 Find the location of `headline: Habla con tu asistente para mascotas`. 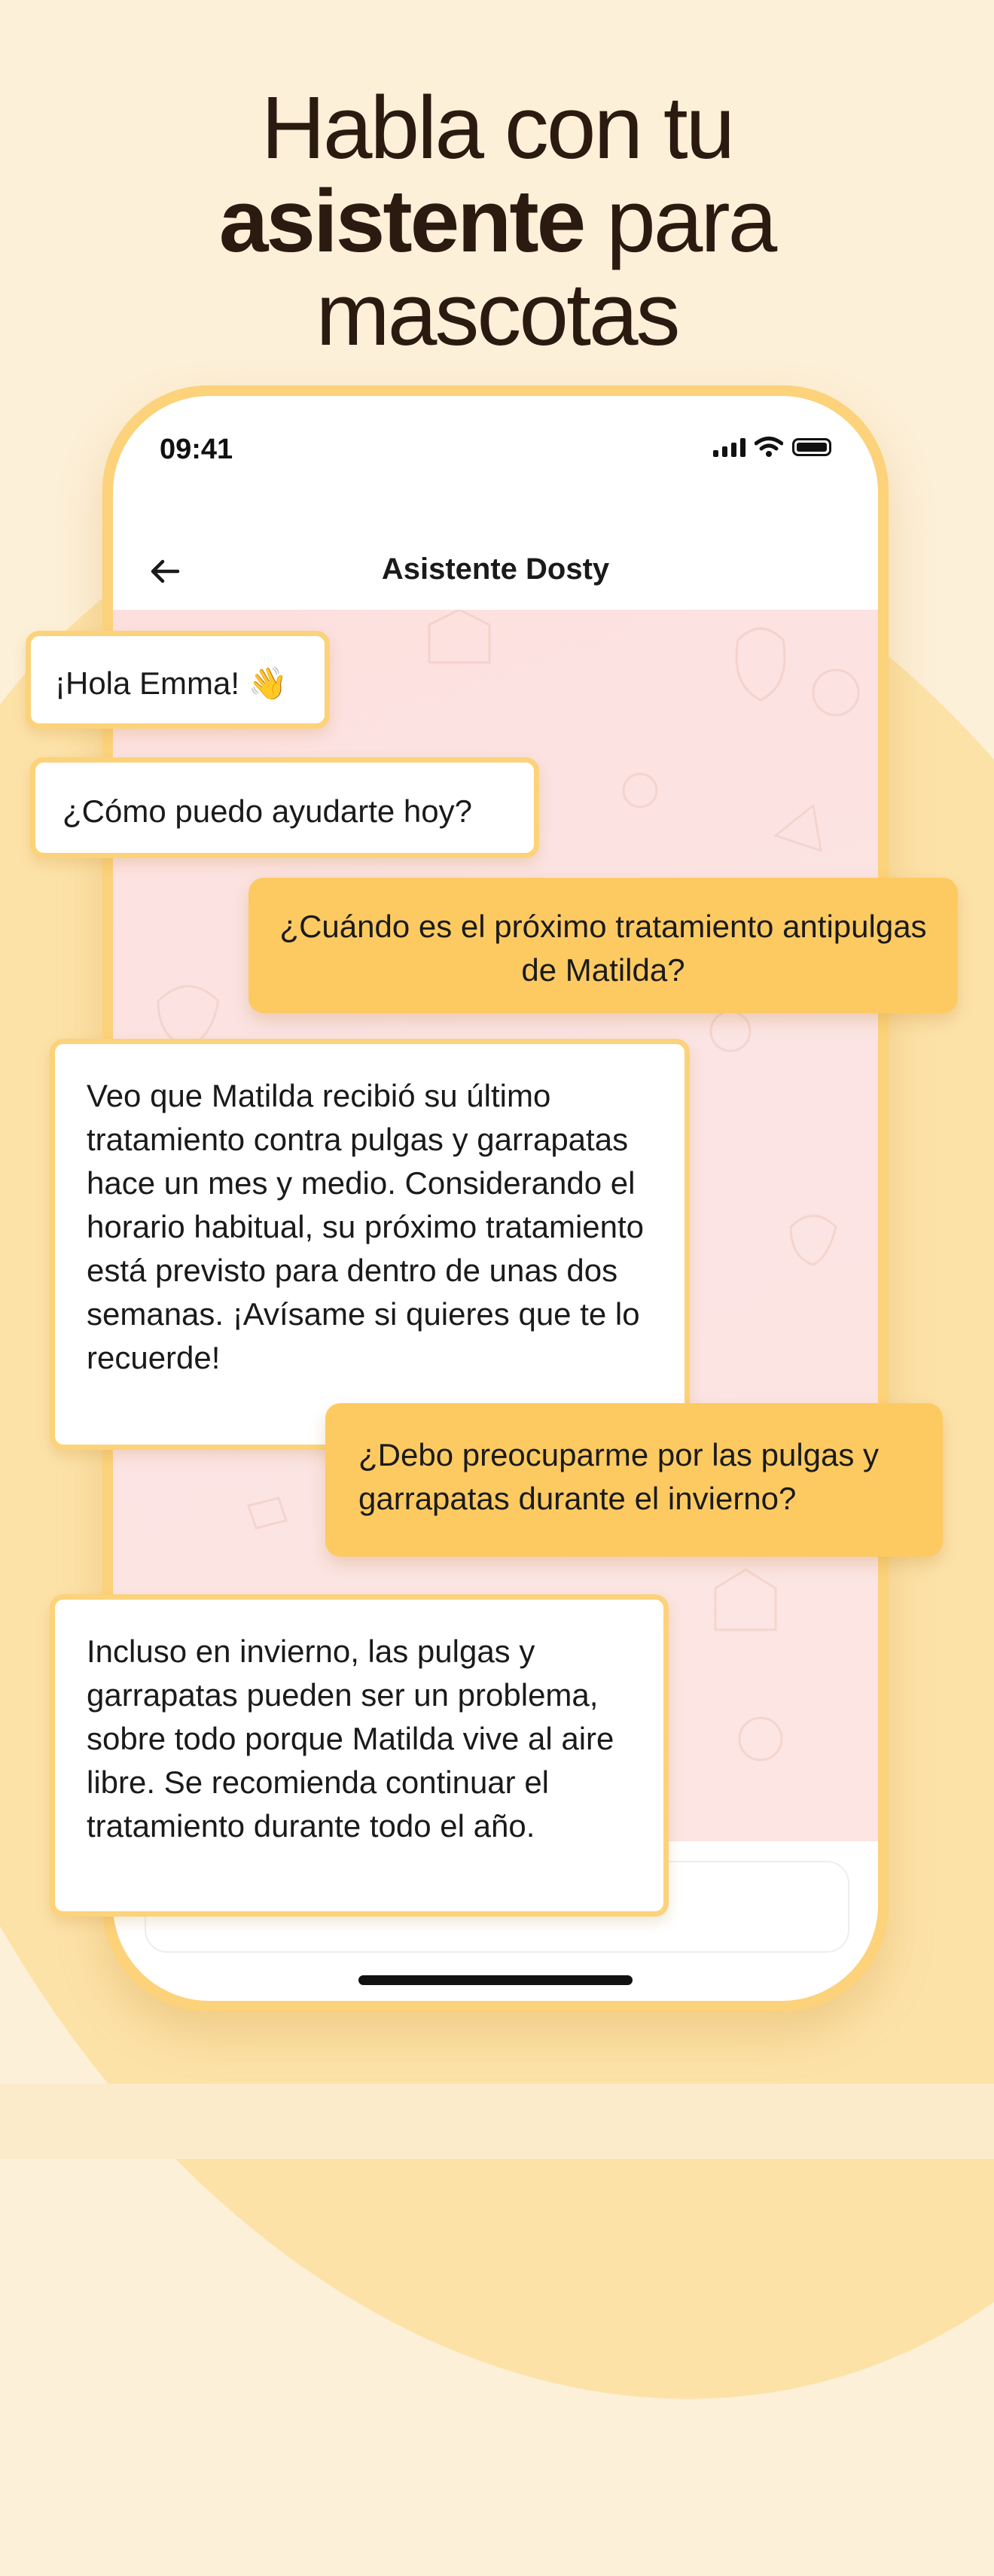

headline: Habla con tu asistente para mascotas is located at coordinates (497, 221).